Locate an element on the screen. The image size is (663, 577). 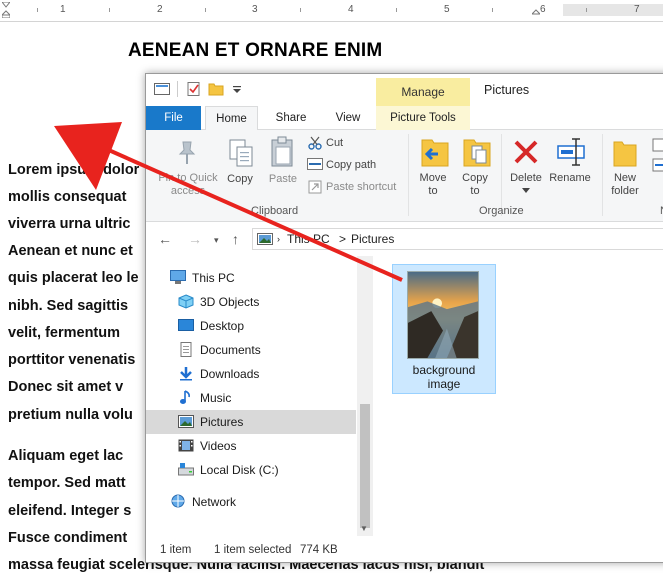
forward-arrow-icon: → is located at coordinates (195, 239).